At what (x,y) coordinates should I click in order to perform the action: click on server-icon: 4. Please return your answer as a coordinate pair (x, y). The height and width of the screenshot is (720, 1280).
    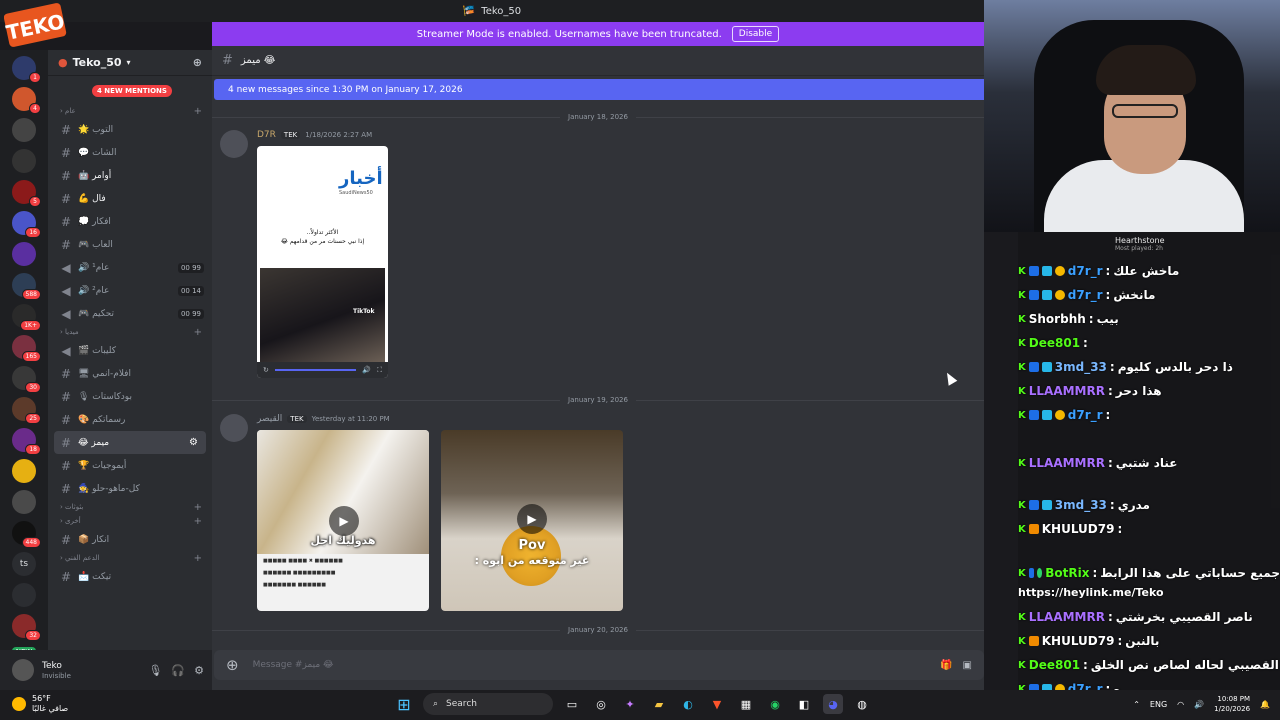
    Looking at the image, I should click on (26, 100).